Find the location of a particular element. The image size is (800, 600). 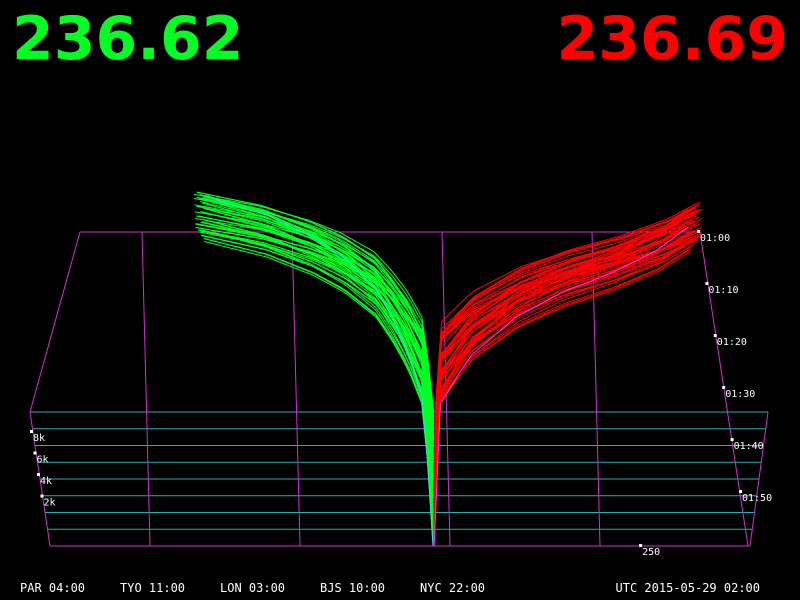

time-tick-label: 01:30 is located at coordinates (740, 394).